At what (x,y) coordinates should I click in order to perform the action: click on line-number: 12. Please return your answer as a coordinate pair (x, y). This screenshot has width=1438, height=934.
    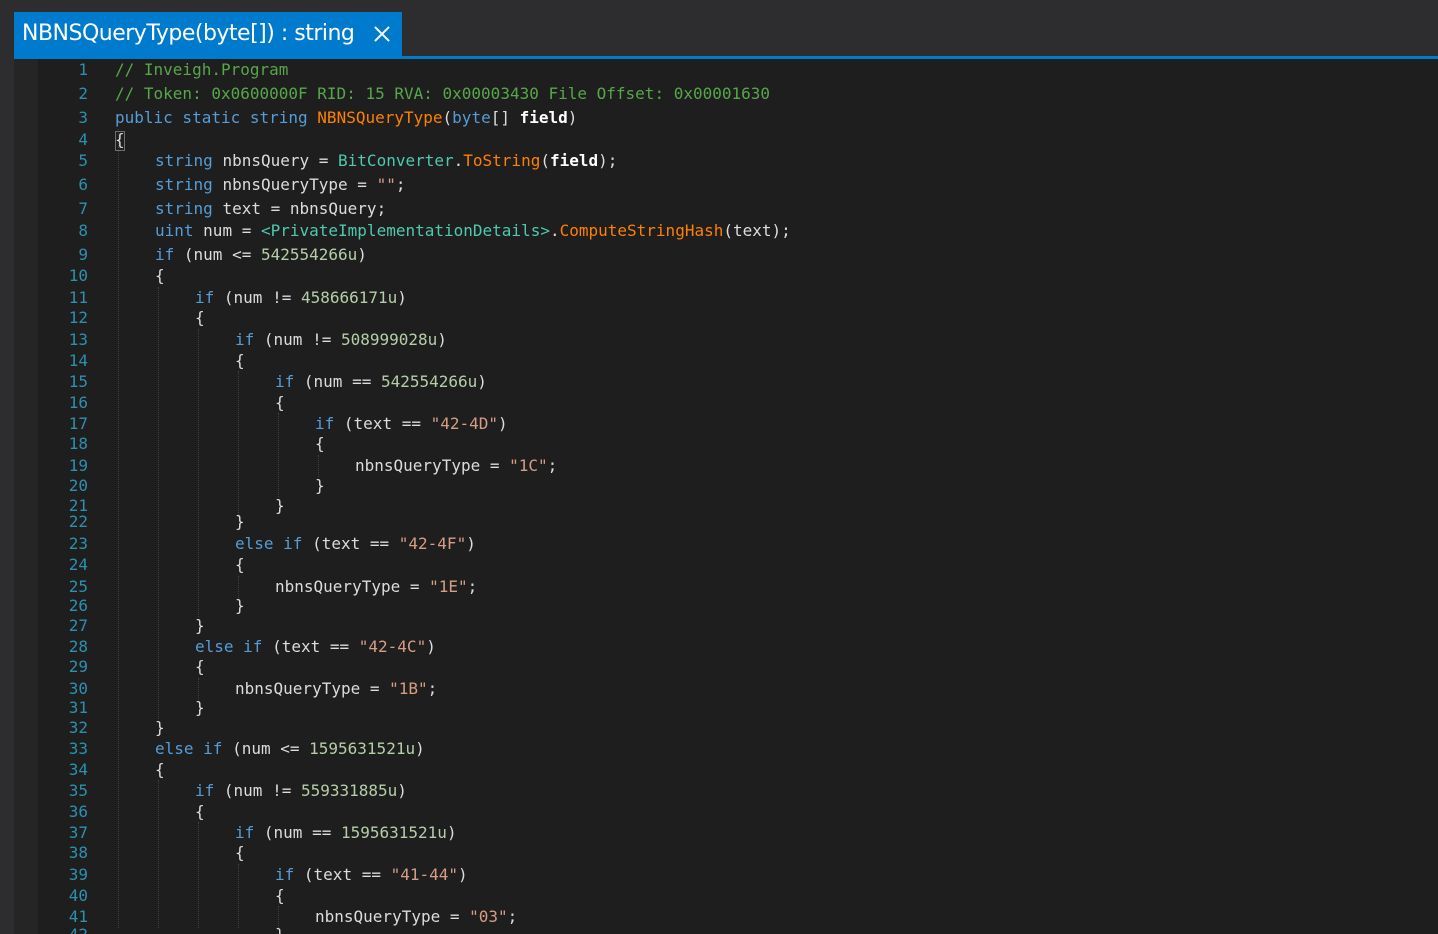
    Looking at the image, I should click on (78, 317).